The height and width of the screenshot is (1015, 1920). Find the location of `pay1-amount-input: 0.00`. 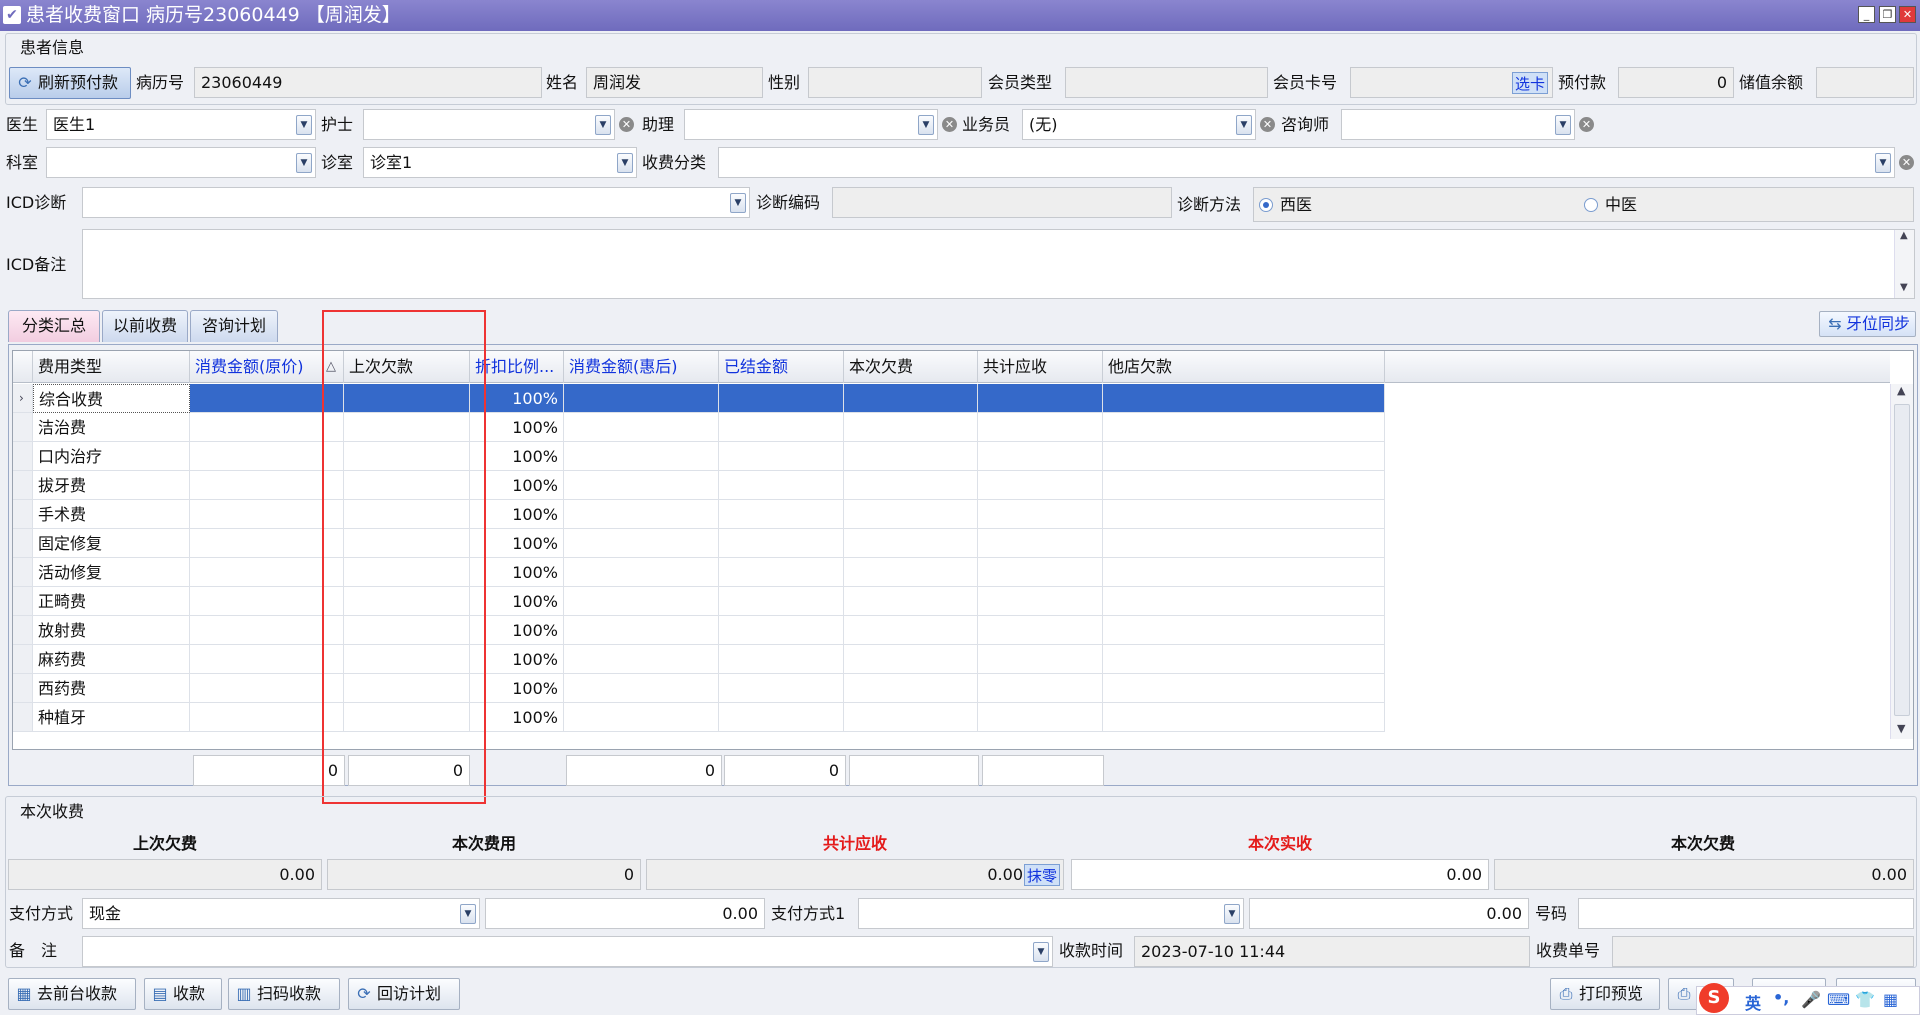

pay1-amount-input: 0.00 is located at coordinates (1389, 913).